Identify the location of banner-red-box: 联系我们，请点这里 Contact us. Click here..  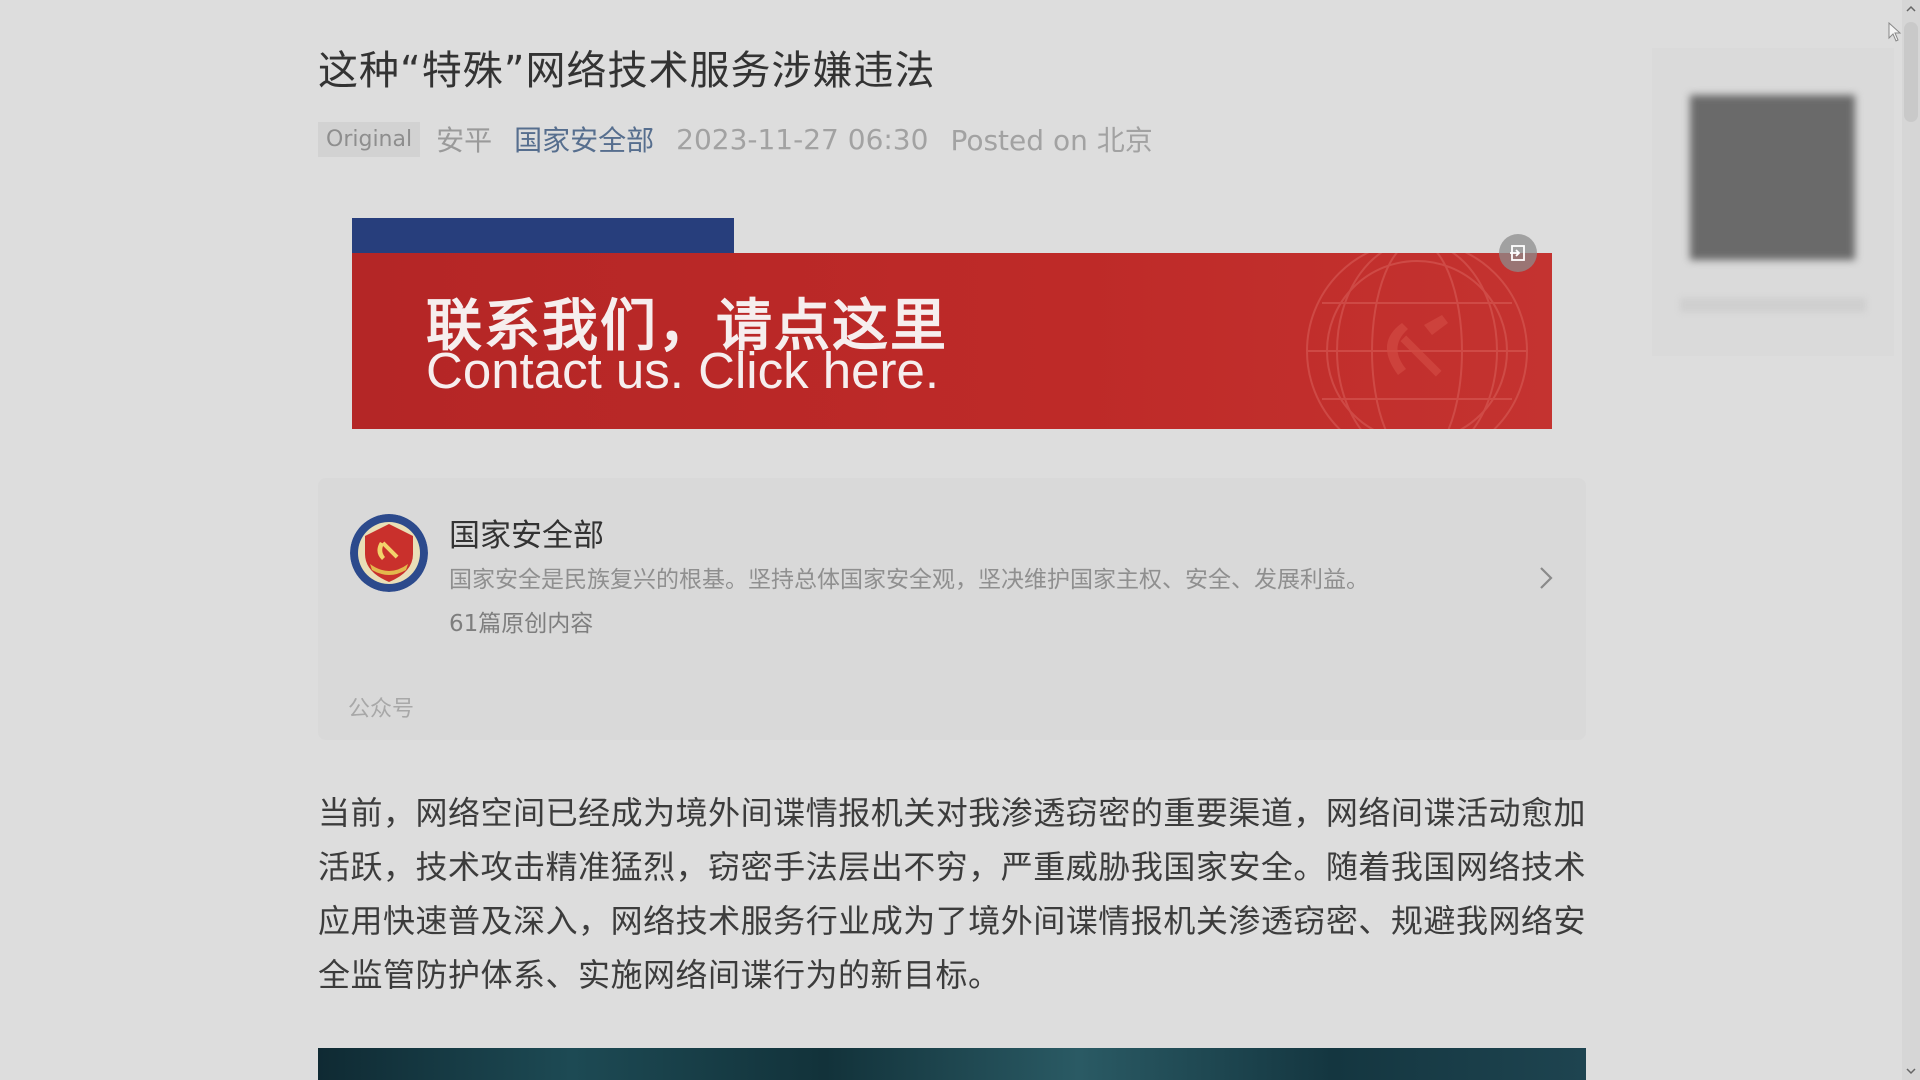
(952, 341).